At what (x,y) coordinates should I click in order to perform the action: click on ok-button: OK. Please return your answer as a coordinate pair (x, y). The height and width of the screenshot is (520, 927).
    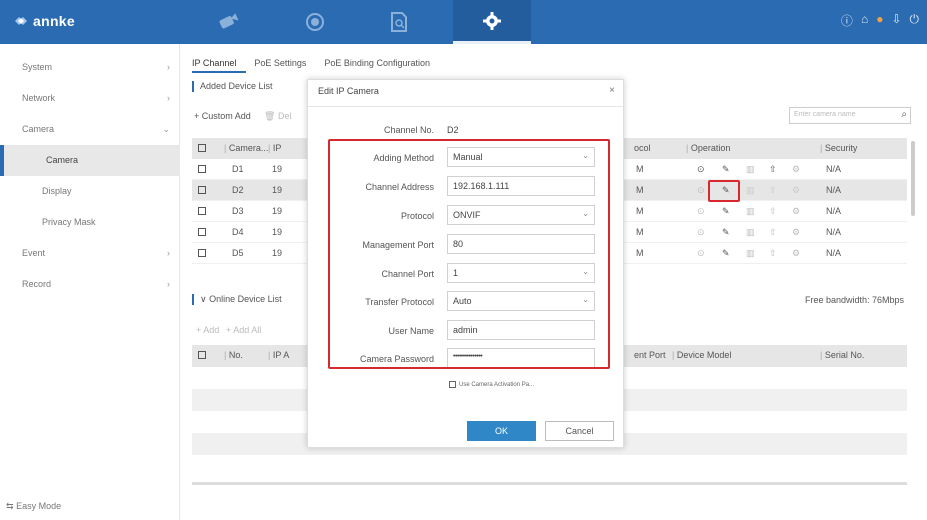
    Looking at the image, I should click on (501, 431).